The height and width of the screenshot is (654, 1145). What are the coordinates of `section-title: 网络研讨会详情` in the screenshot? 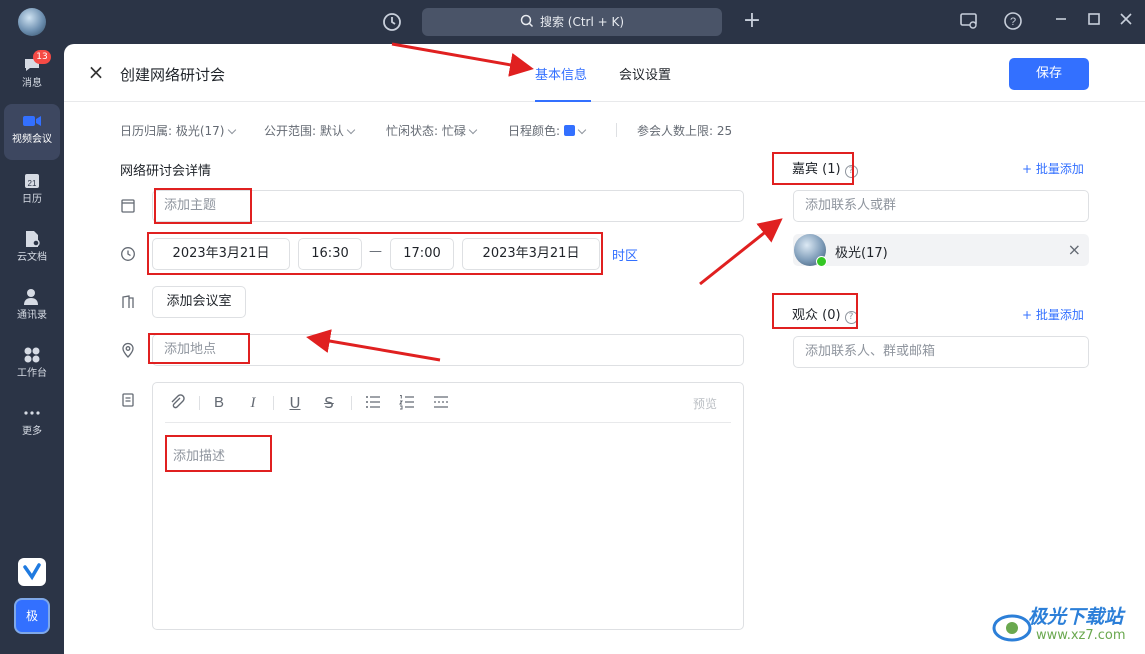 It's located at (166, 171).